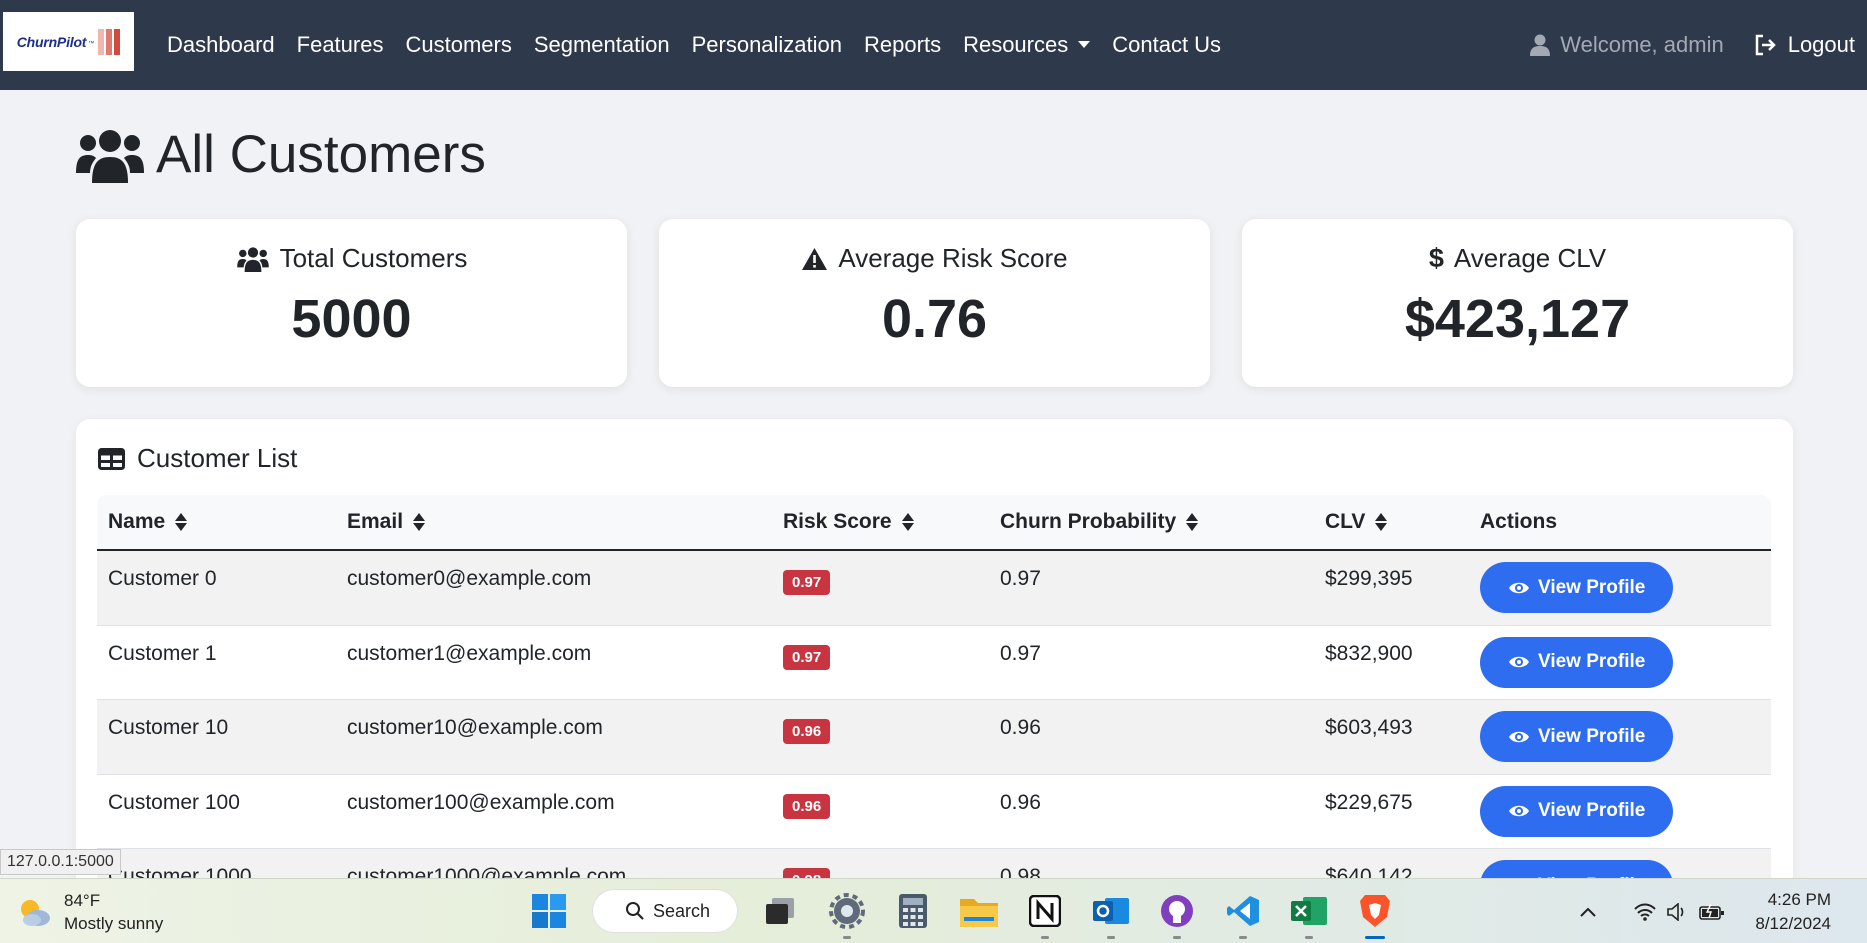 Image resolution: width=1867 pixels, height=943 pixels. What do you see at coordinates (351, 319) in the screenshot?
I see `stat-value: 5000` at bounding box center [351, 319].